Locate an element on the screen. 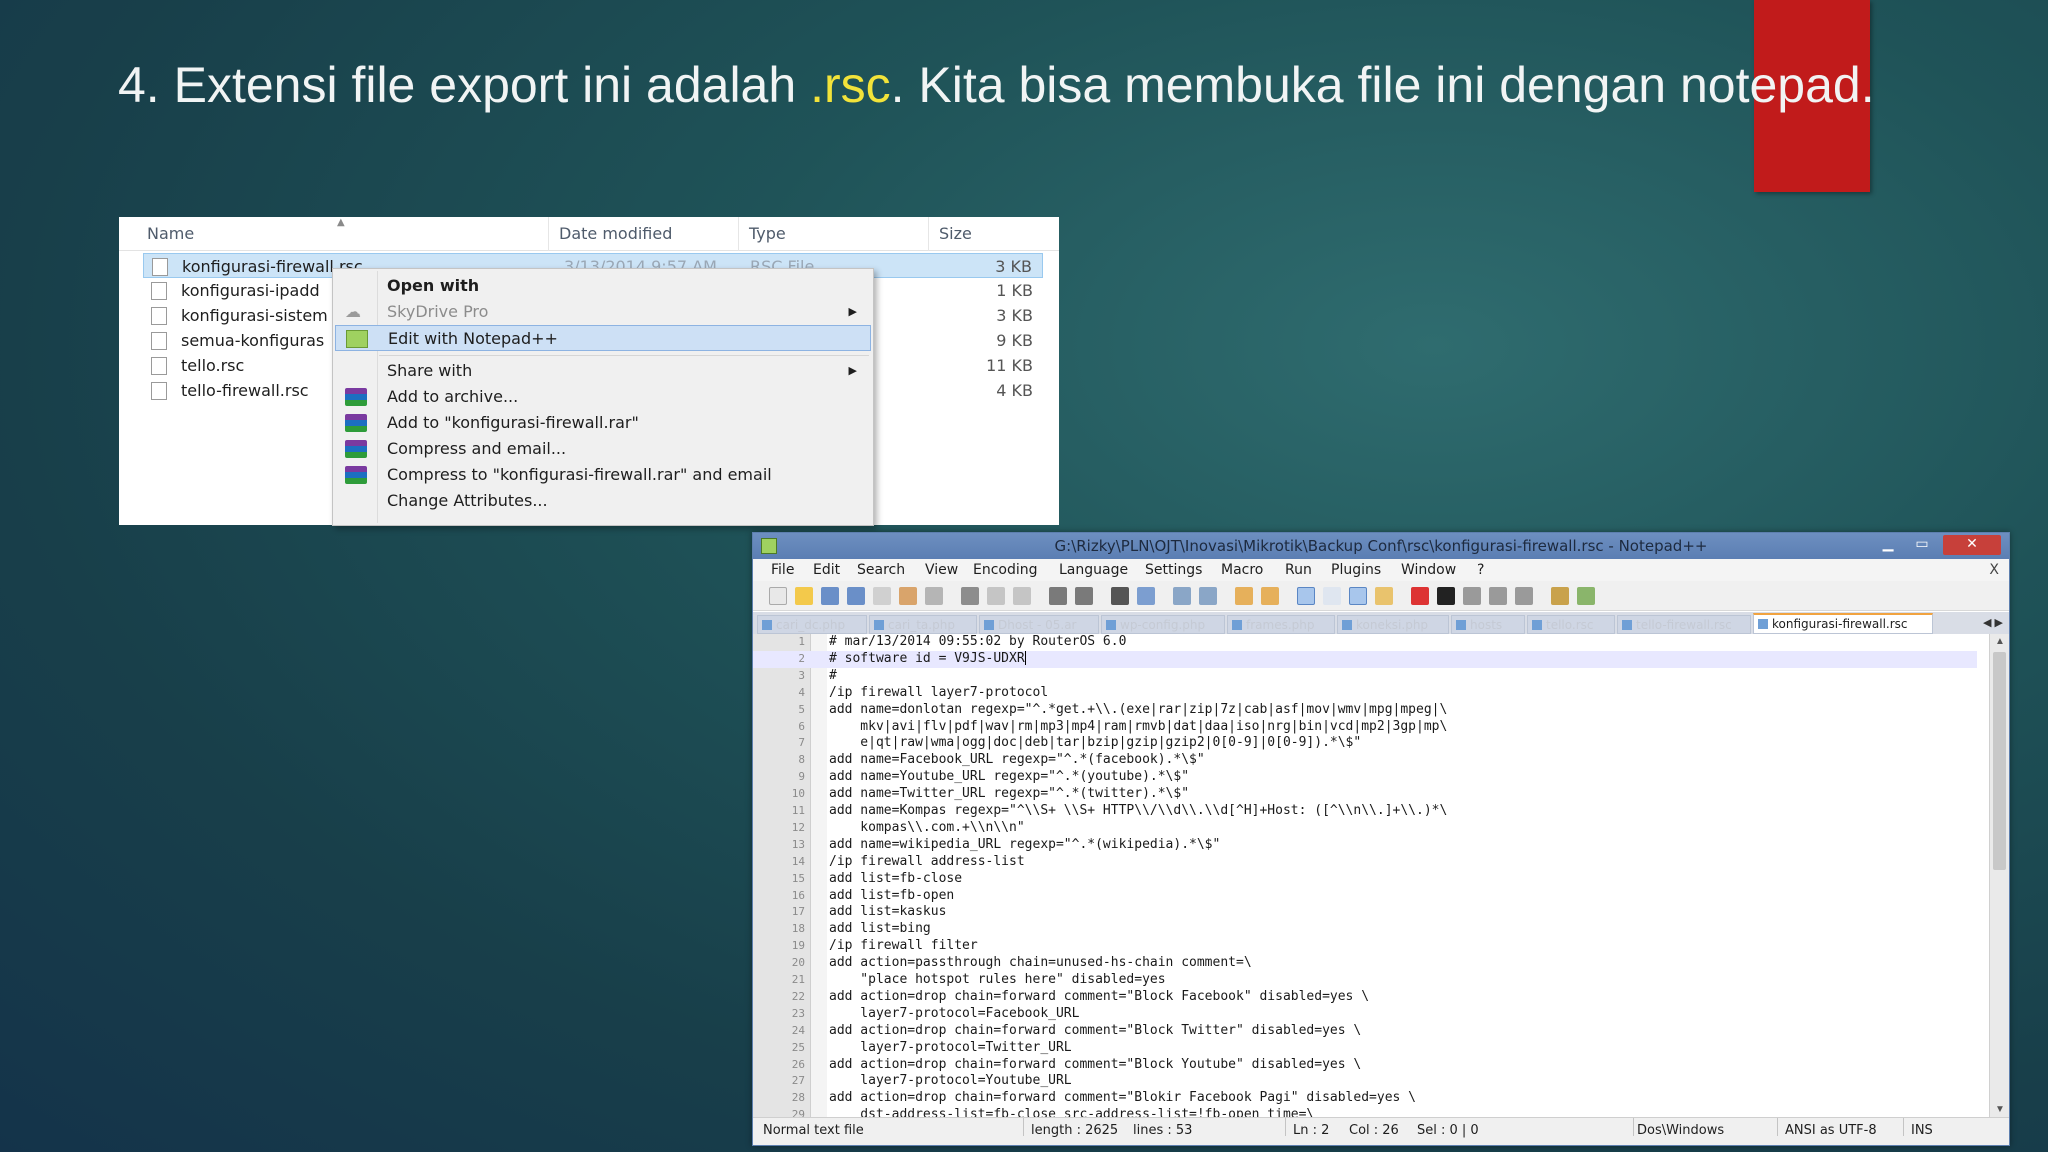  print-icon is located at coordinates (934, 596).